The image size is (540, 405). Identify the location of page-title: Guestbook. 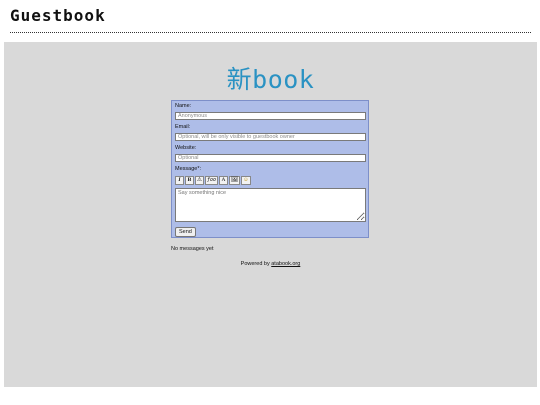
(58, 15).